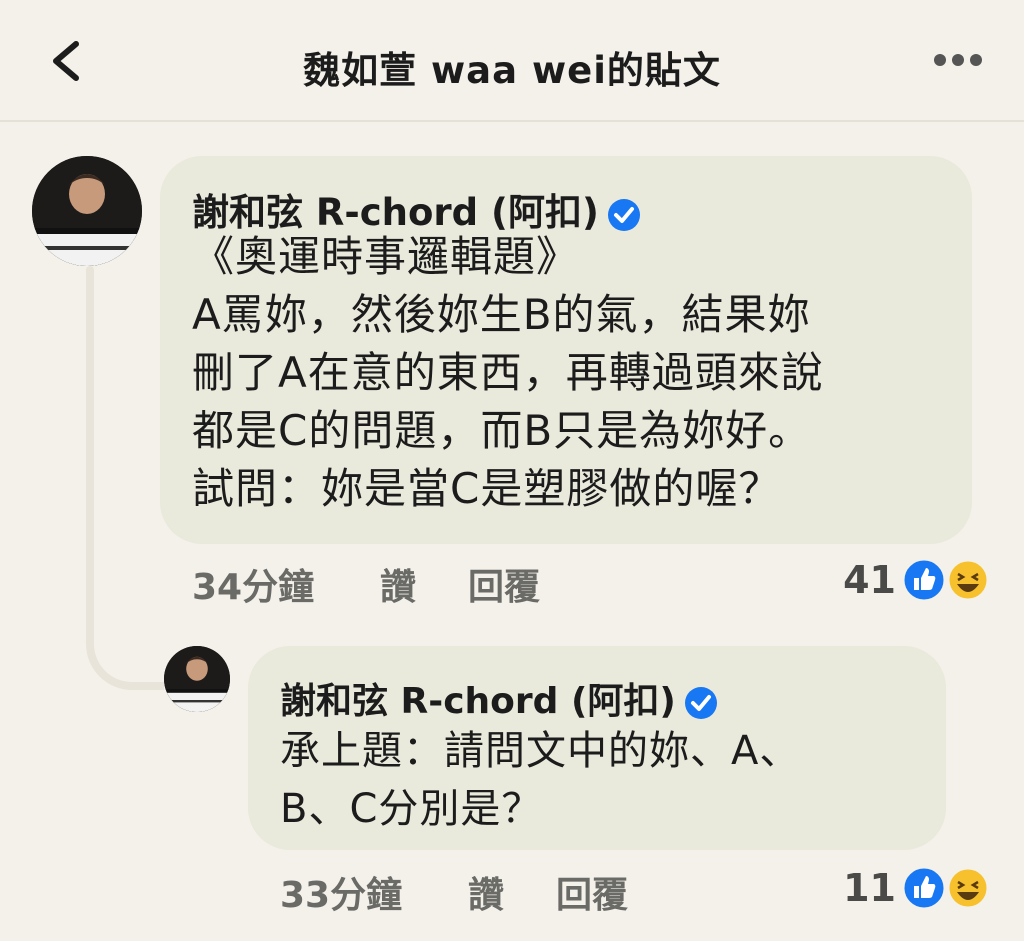  I want to click on comment-line: 刪了A在意的東西，再轉過頭來說, so click(508, 372).